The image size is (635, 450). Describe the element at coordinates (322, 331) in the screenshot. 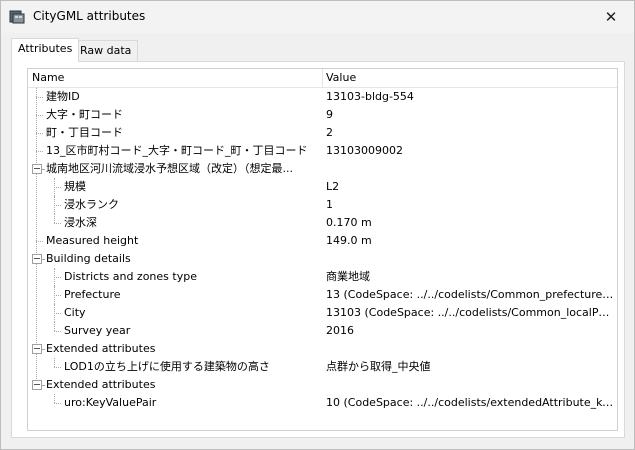

I see `tree-row: Survey year 2016` at that location.